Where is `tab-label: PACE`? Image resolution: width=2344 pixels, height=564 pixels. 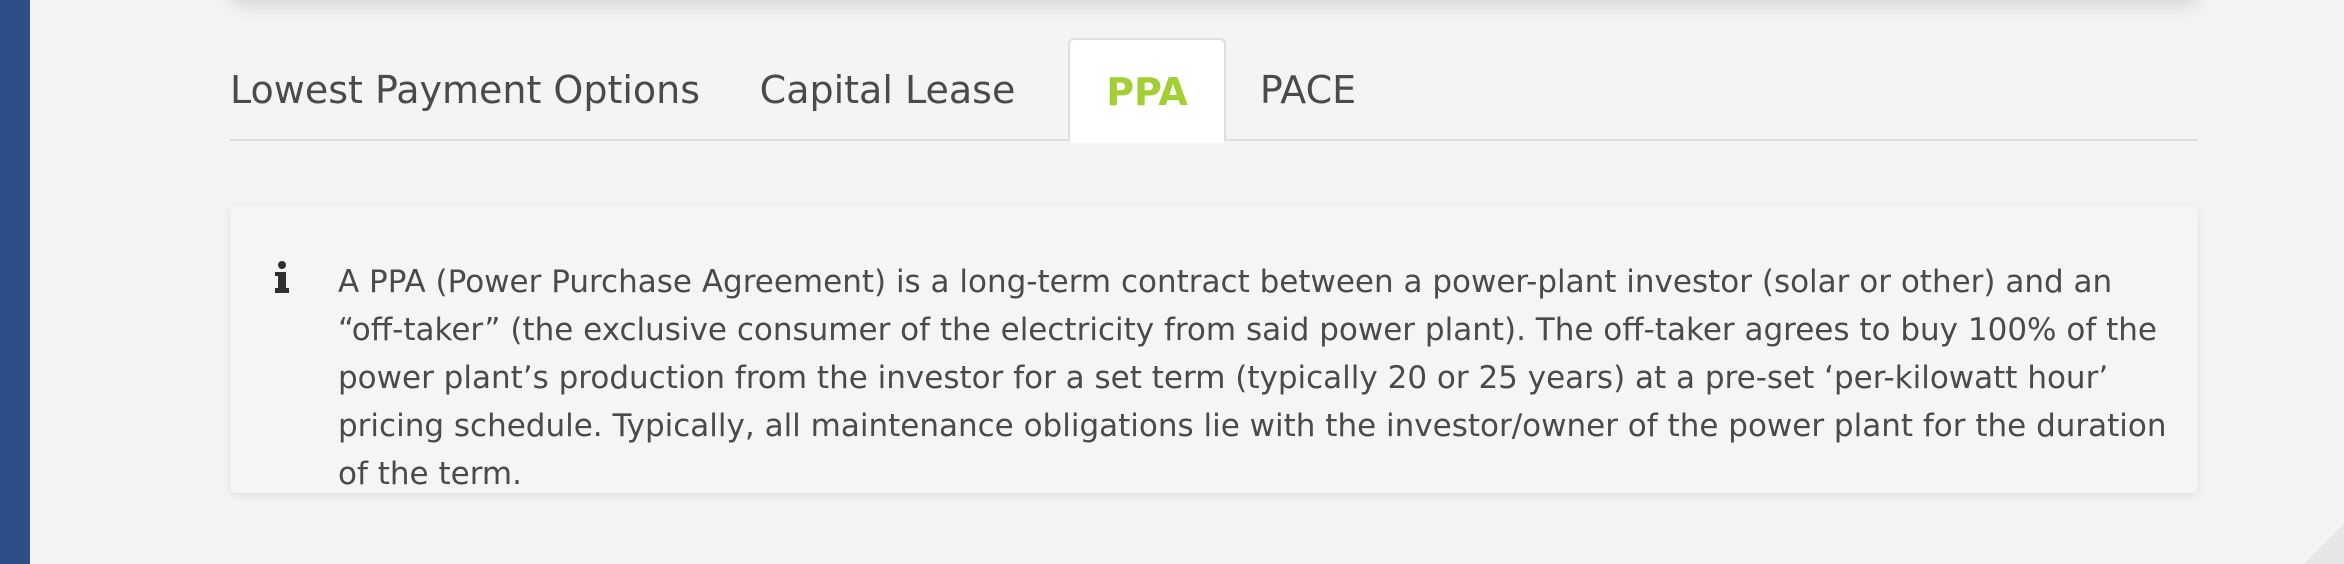
tab-label: PACE is located at coordinates (1308, 90).